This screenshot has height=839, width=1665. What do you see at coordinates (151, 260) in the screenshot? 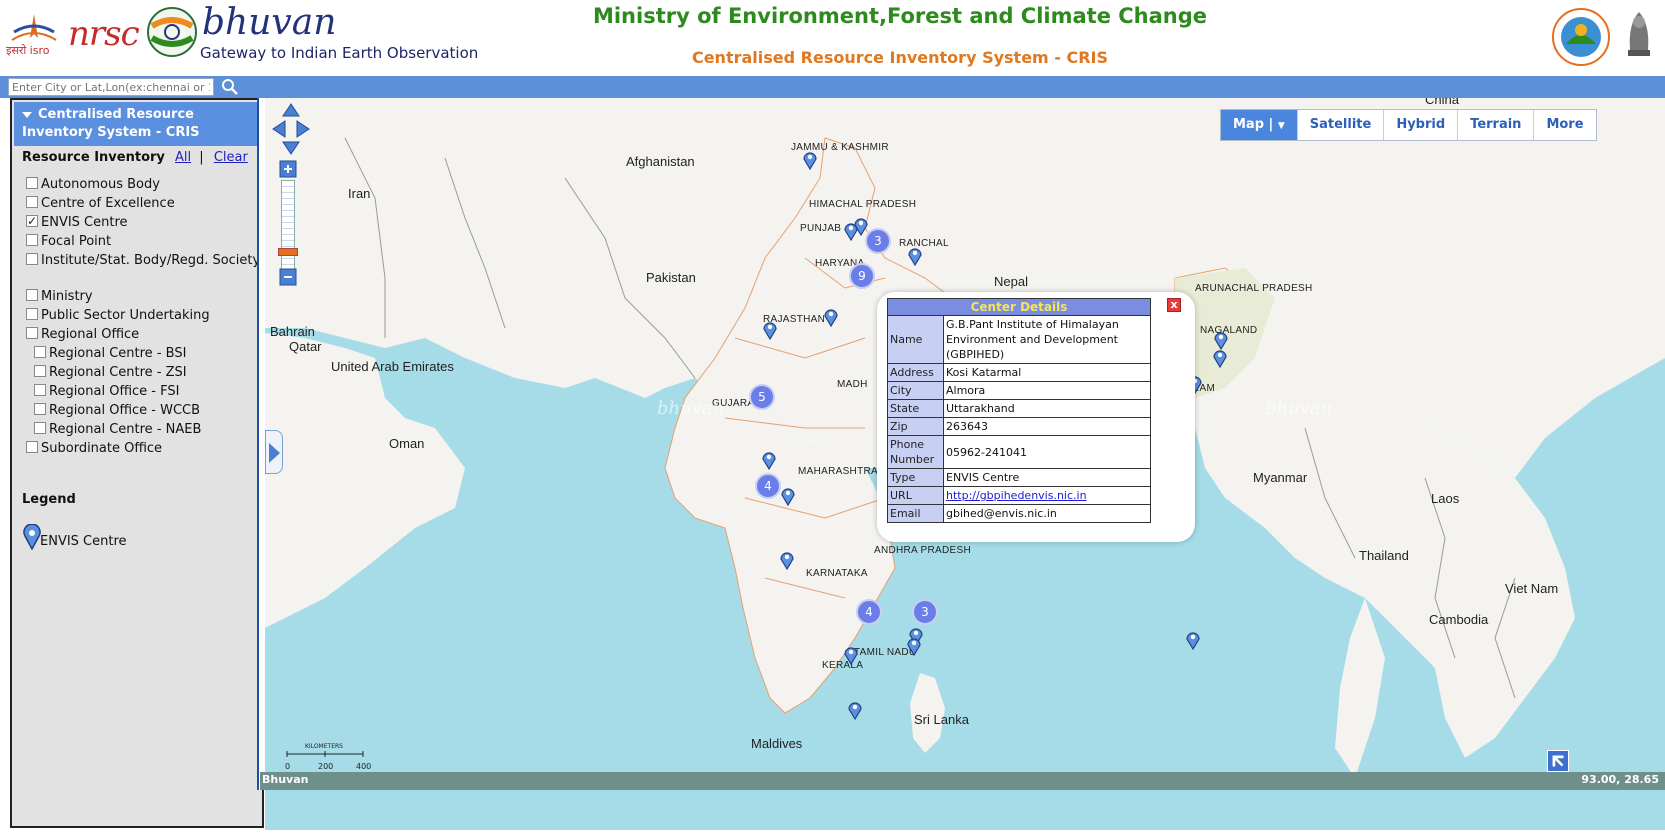
I see `checkbox-label: Institute/Stat. Body/Regd. Society` at bounding box center [151, 260].